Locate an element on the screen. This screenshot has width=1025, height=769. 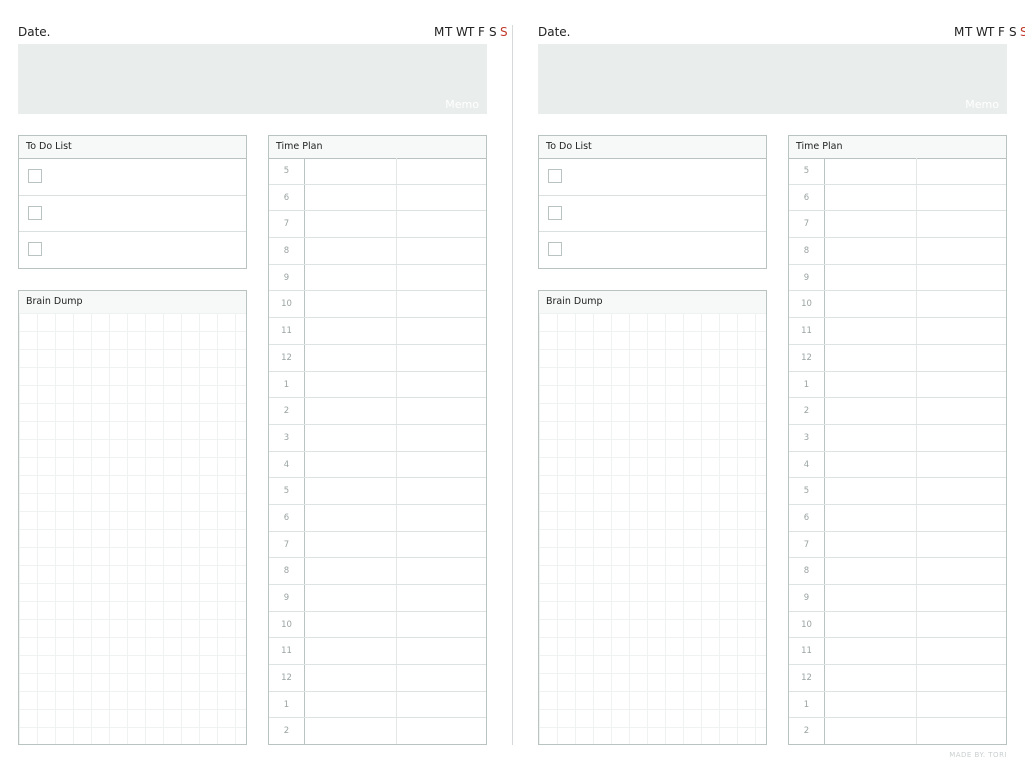
hour-label: 2 is located at coordinates (807, 411).